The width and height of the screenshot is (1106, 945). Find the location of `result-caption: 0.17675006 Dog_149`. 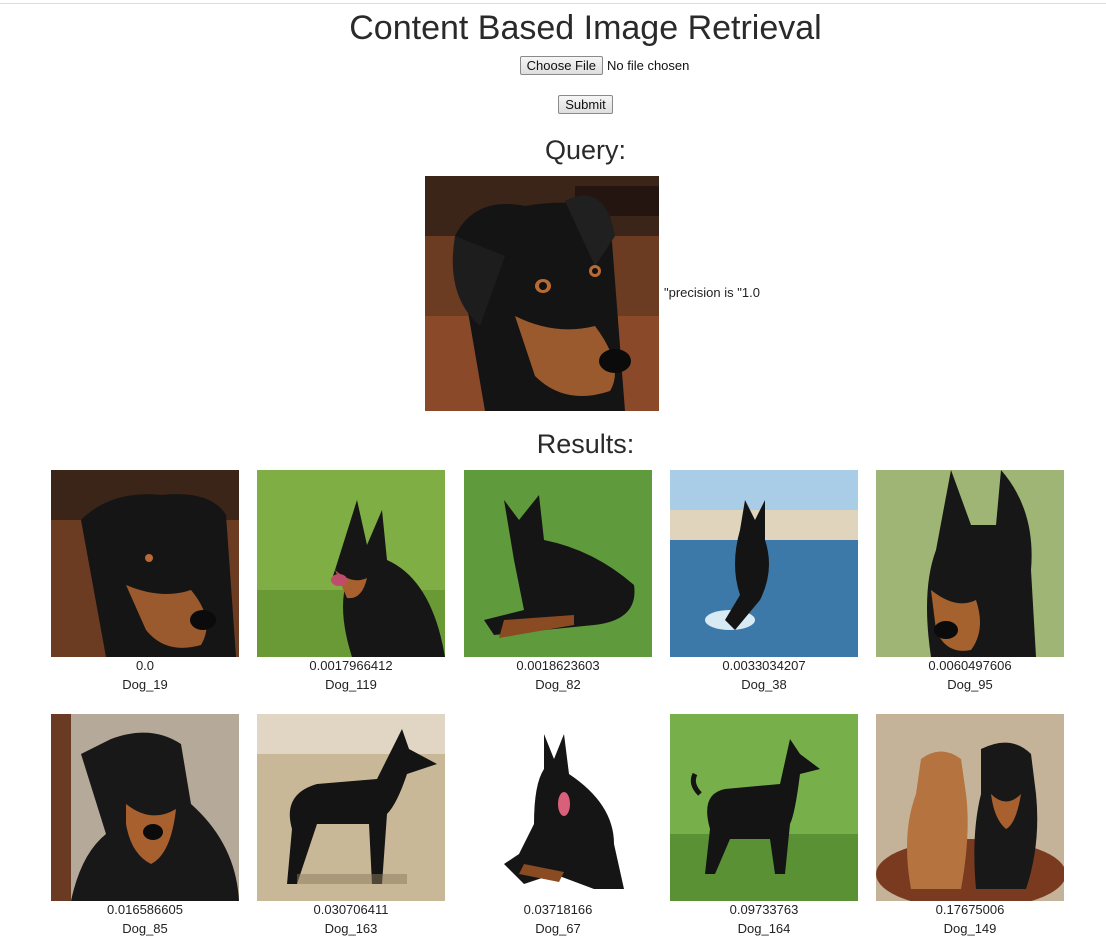

result-caption: 0.17675006 Dog_149 is located at coordinates (970, 919).